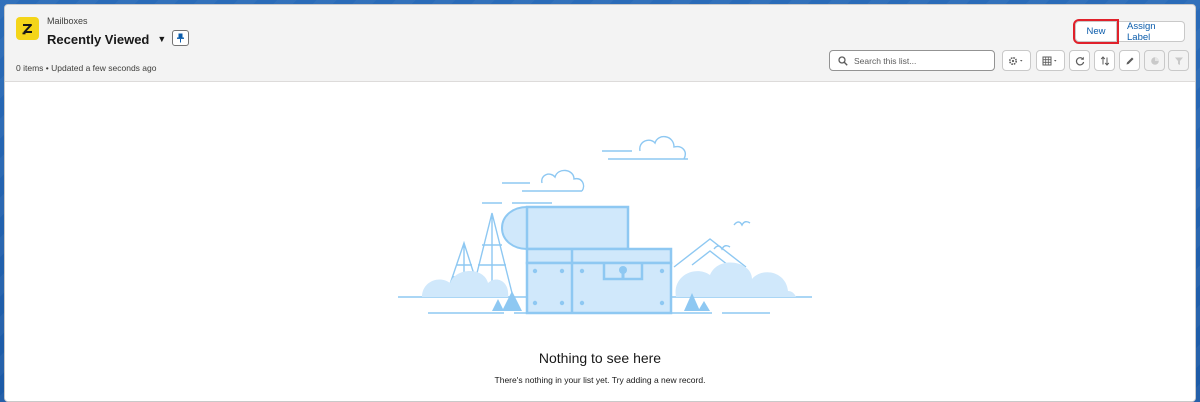 The image size is (1200, 402). What do you see at coordinates (67, 21) in the screenshot?
I see `object-label: Mailboxes` at bounding box center [67, 21].